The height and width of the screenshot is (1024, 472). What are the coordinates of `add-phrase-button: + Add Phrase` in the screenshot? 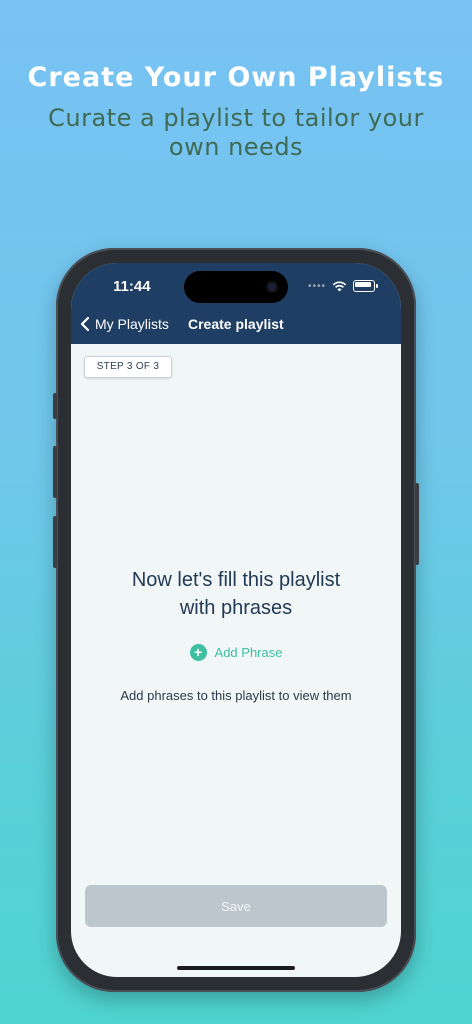 It's located at (236, 652).